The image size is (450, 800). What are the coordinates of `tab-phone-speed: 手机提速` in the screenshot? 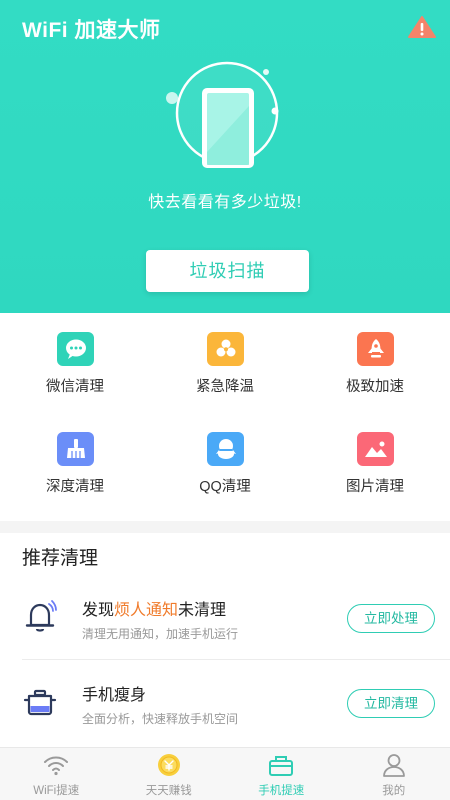 It's located at (281, 774).